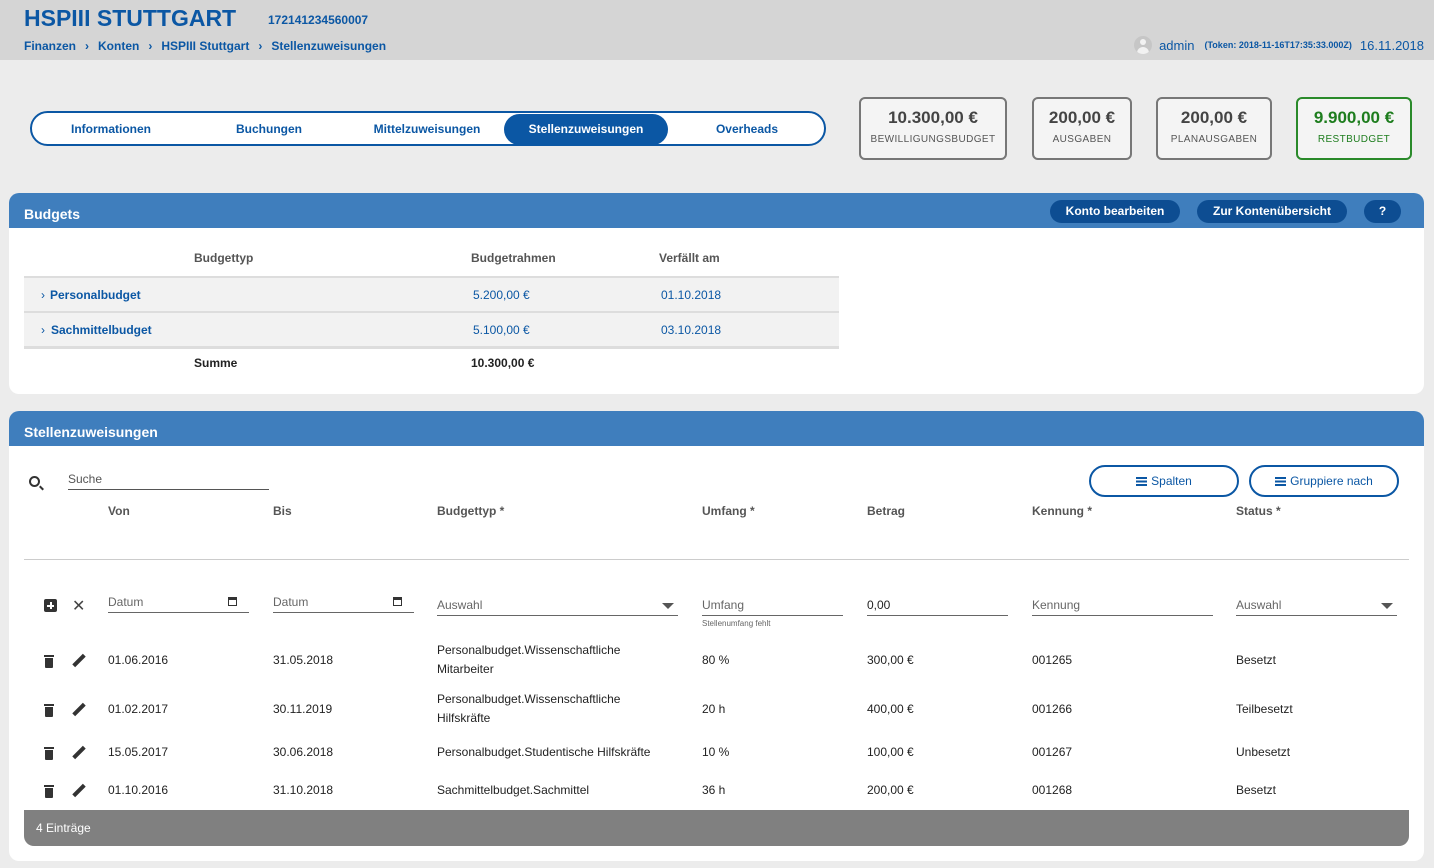  What do you see at coordinates (772, 604) in the screenshot?
I see `scope-input: Umfang` at bounding box center [772, 604].